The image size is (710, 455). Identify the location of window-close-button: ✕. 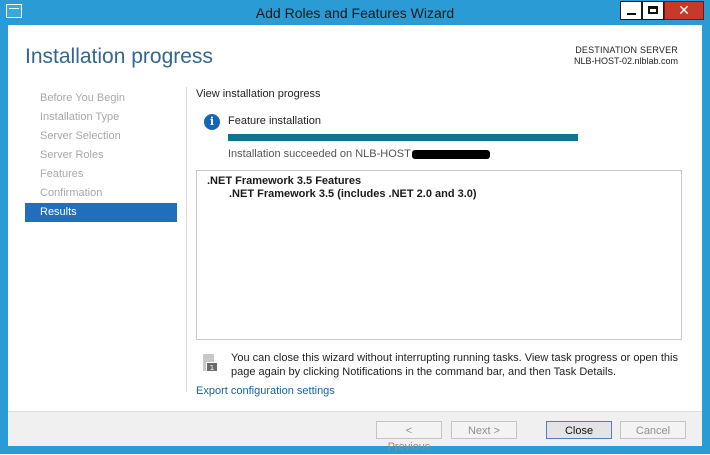
(684, 10).